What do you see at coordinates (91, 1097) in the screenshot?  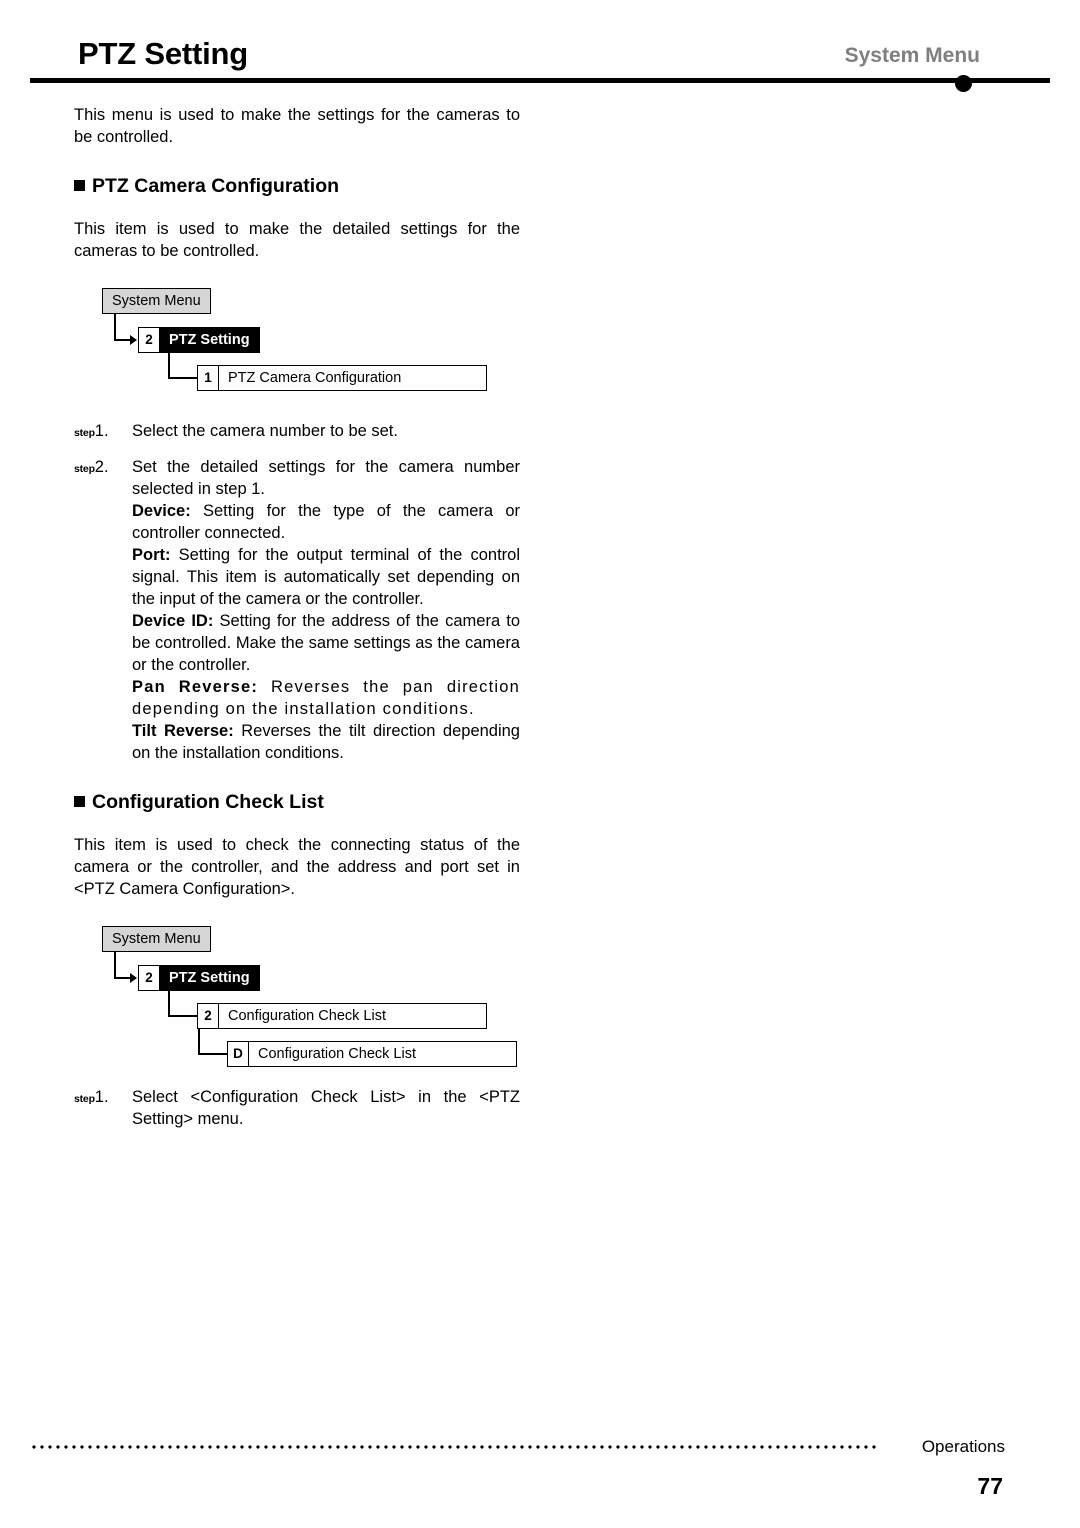 I see `step-2-1-label: step1.` at bounding box center [91, 1097].